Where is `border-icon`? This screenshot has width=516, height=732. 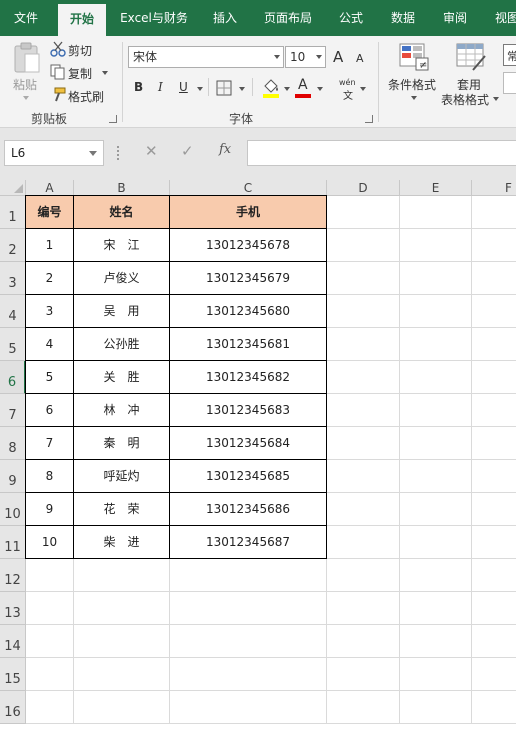
border-icon is located at coordinates (224, 88).